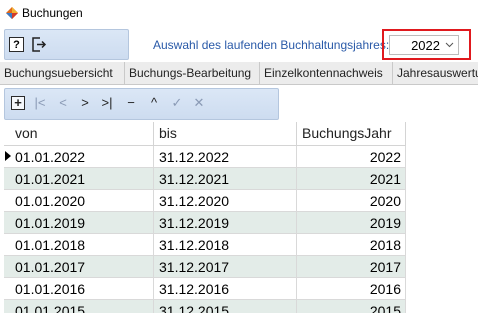 The height and width of the screenshot is (313, 478). What do you see at coordinates (239, 13) in the screenshot?
I see `title-bar: Buchungen` at bounding box center [239, 13].